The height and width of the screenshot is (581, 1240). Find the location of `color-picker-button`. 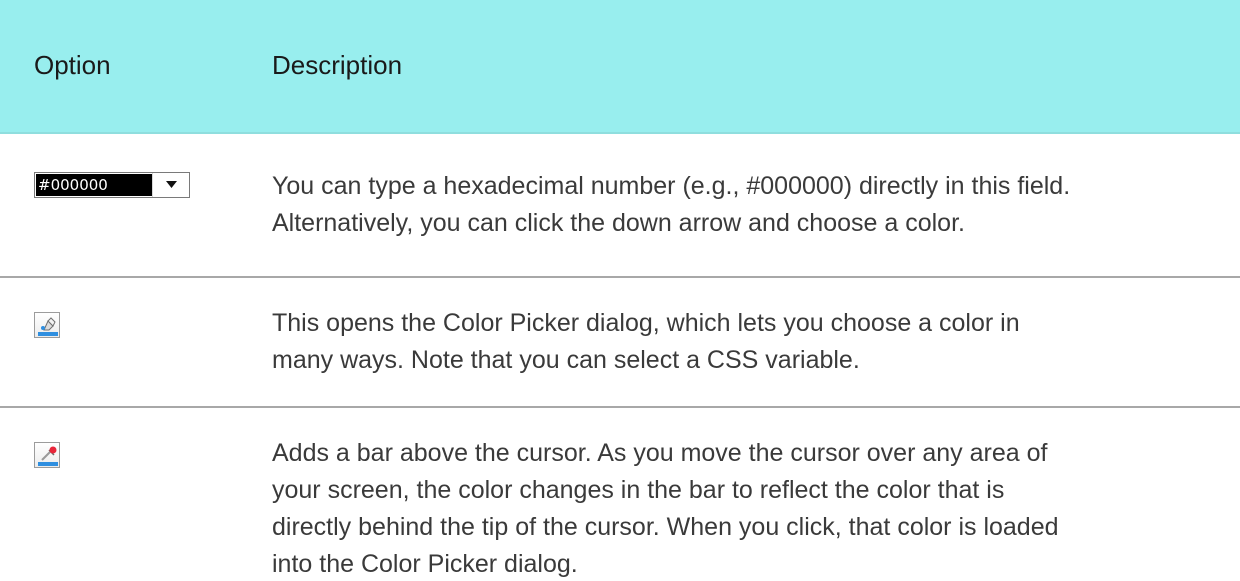

color-picker-button is located at coordinates (47, 325).